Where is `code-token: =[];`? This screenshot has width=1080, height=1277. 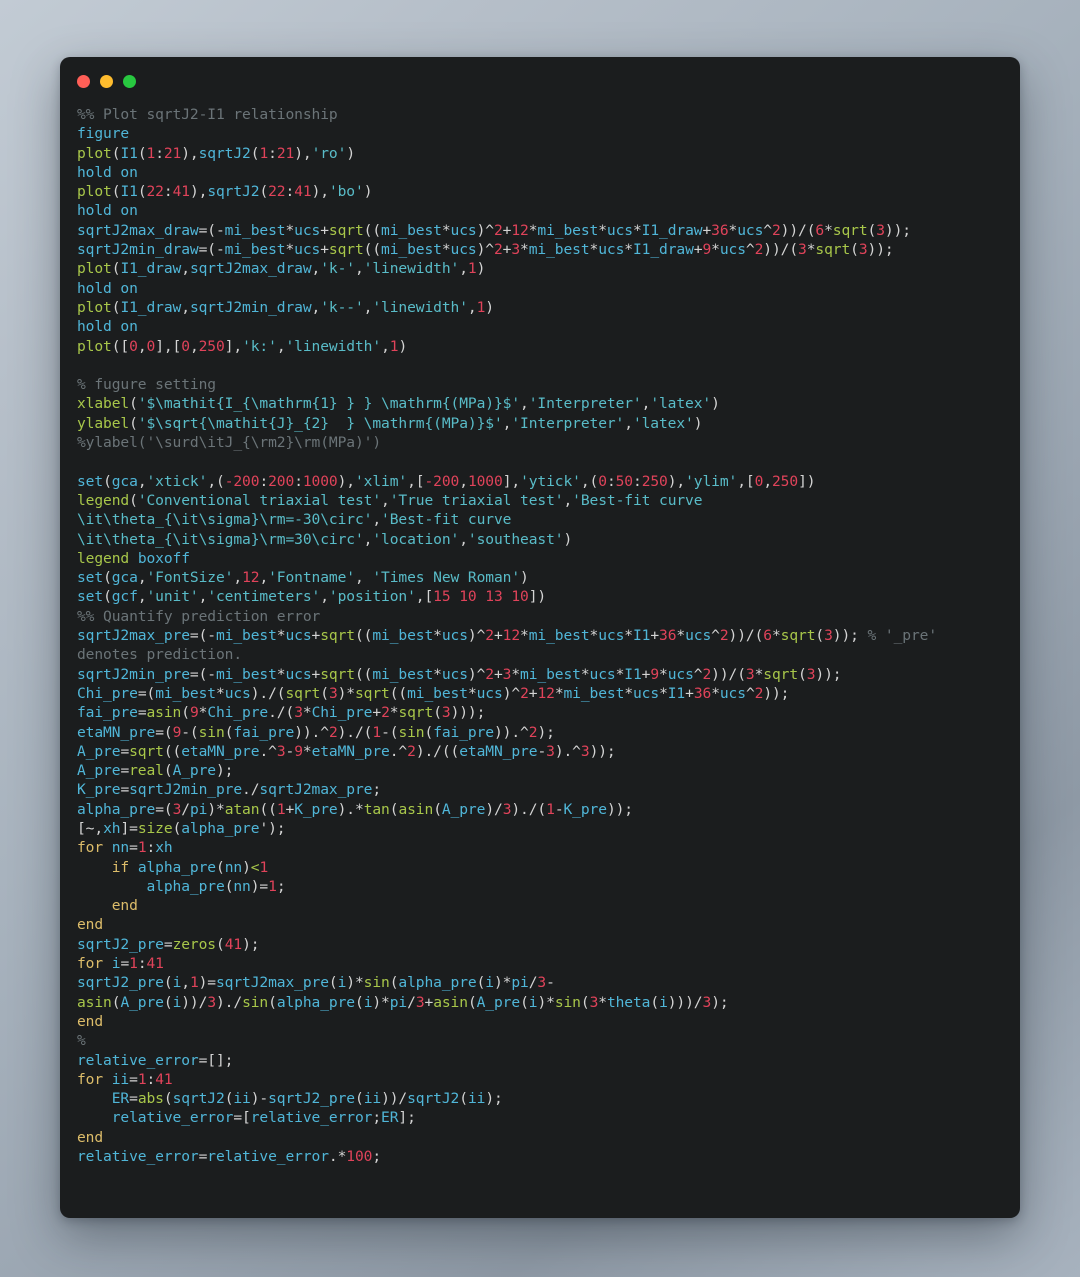 code-token: =[]; is located at coordinates (216, 1060).